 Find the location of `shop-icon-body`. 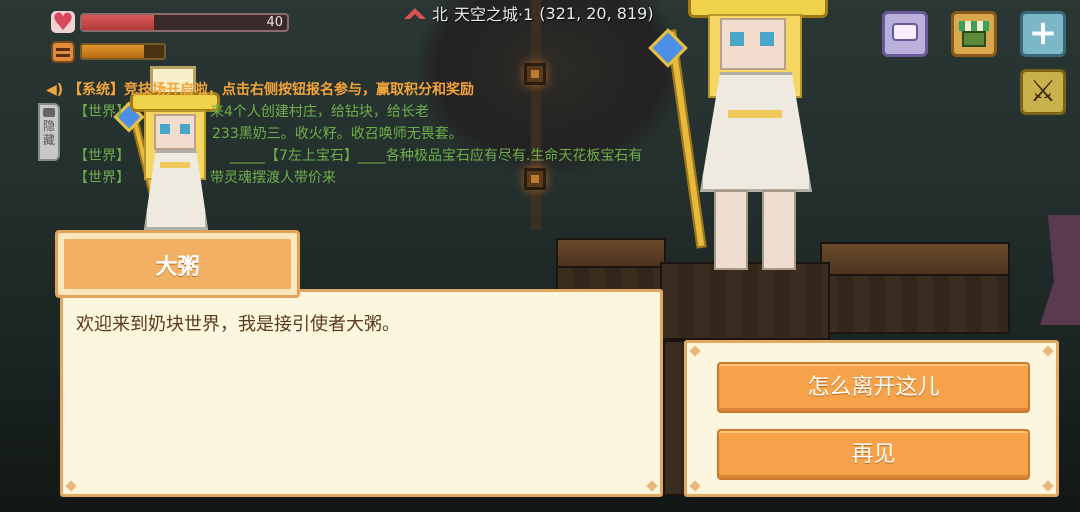

shop-icon-body is located at coordinates (974, 39).